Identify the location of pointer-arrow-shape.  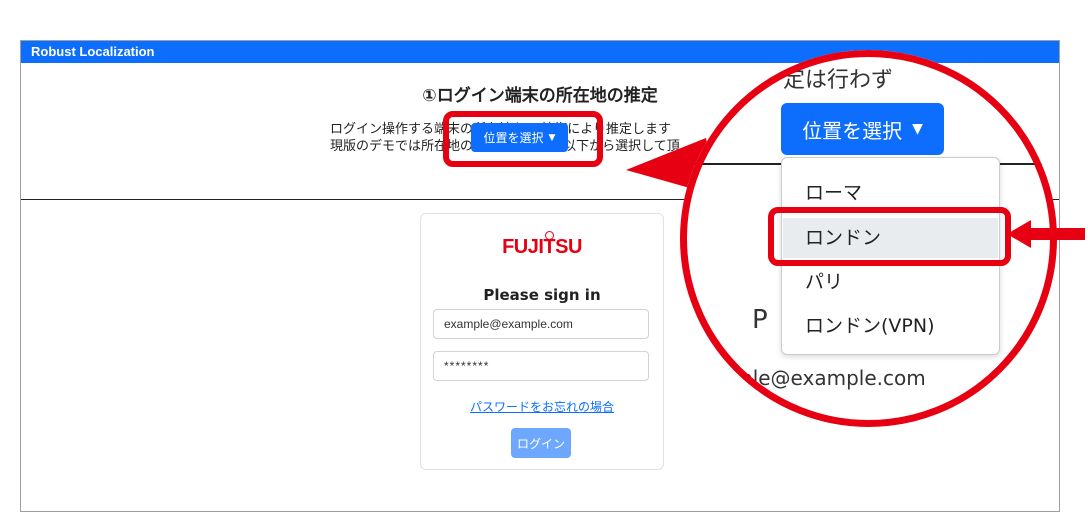
(1046, 234).